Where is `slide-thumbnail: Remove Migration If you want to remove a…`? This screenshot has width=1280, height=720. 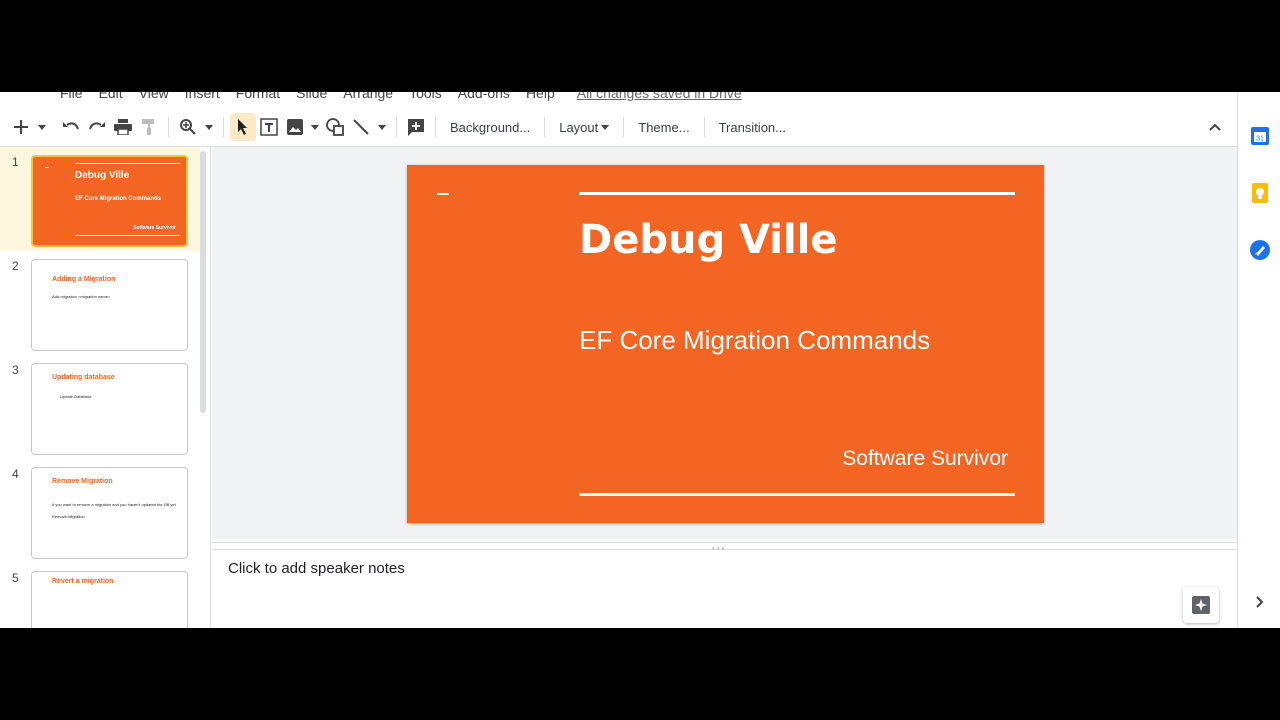 slide-thumbnail: Remove Migration If you want to remove a… is located at coordinates (109, 513).